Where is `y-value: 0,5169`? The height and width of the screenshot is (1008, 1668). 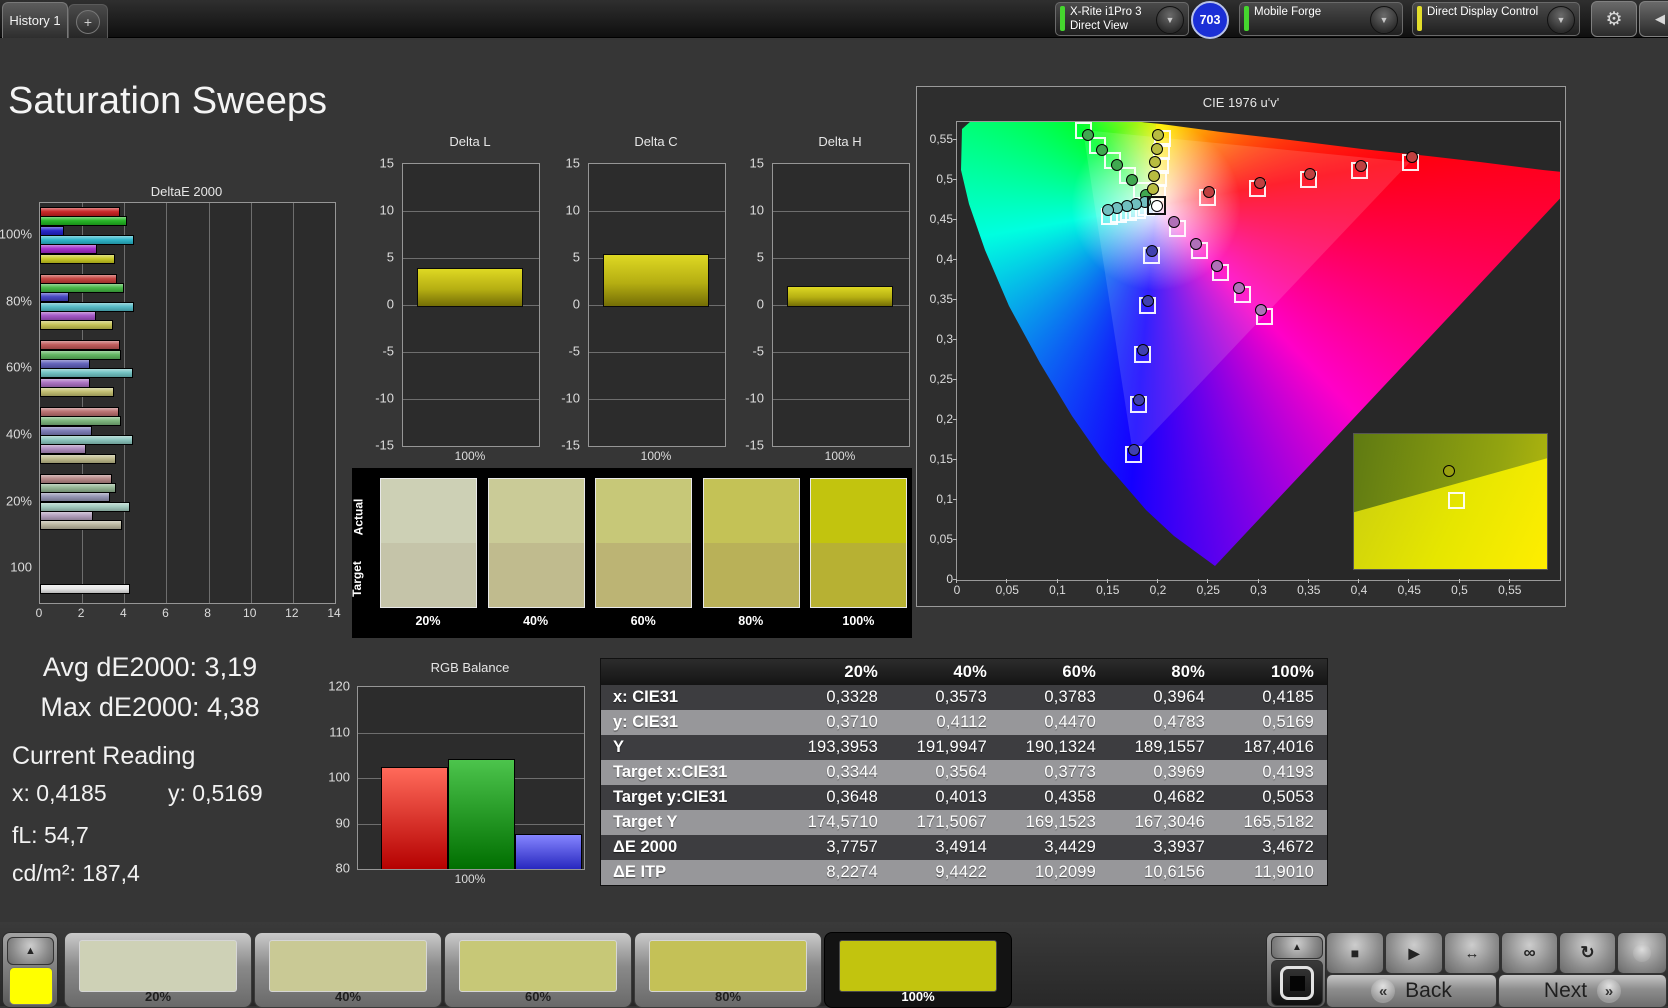 y-value: 0,5169 is located at coordinates (227, 793).